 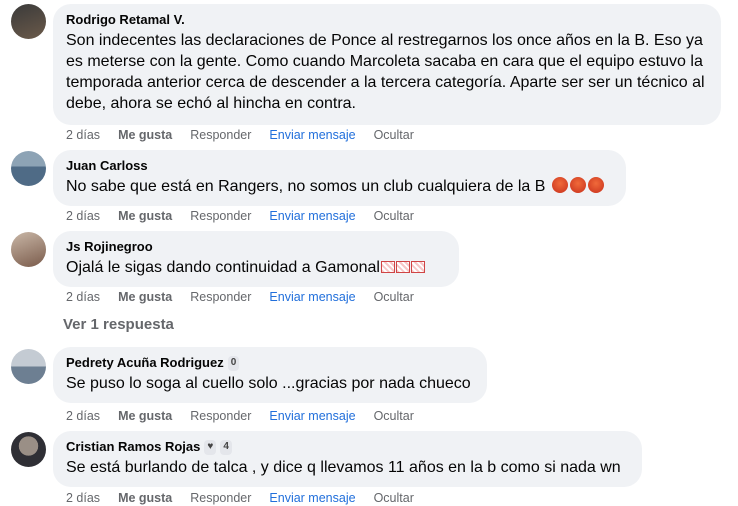 I want to click on heart-badge-icon: ♥, so click(x=210, y=447).